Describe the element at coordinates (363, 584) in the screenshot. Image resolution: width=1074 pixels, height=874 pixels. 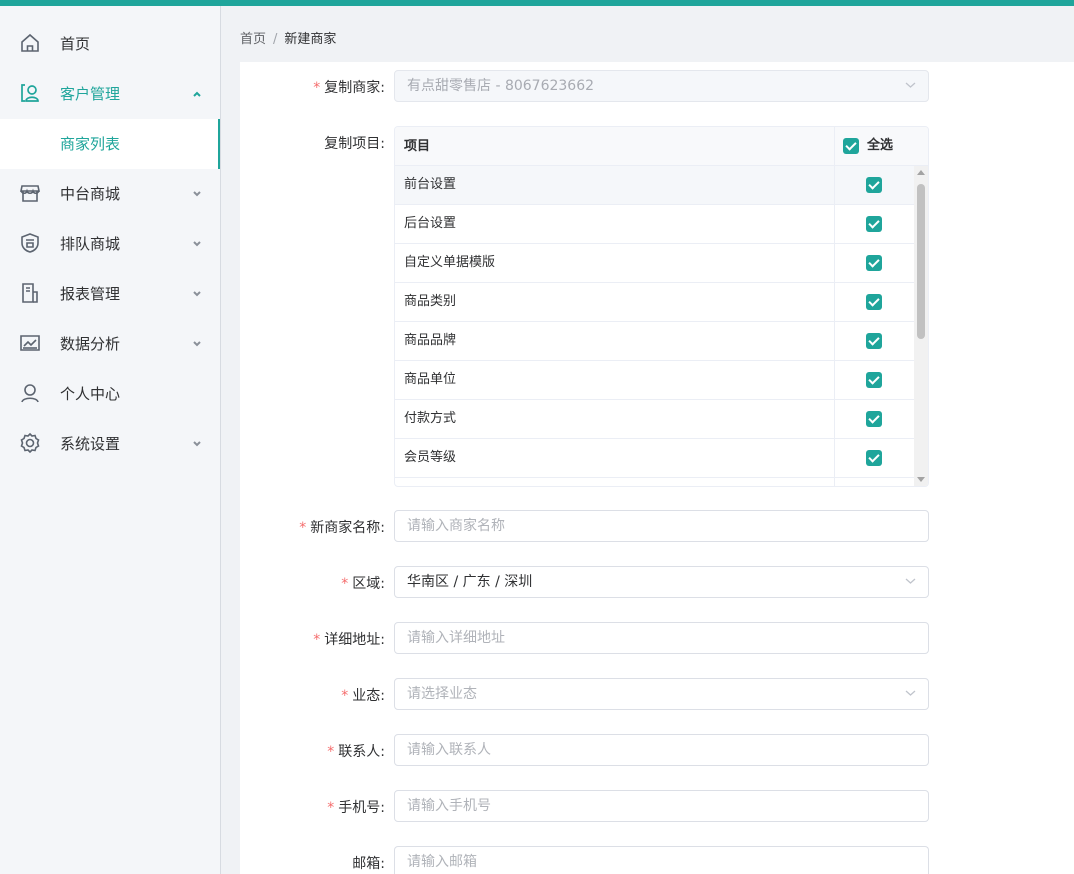
I see `region-label: * 区域:` at that location.